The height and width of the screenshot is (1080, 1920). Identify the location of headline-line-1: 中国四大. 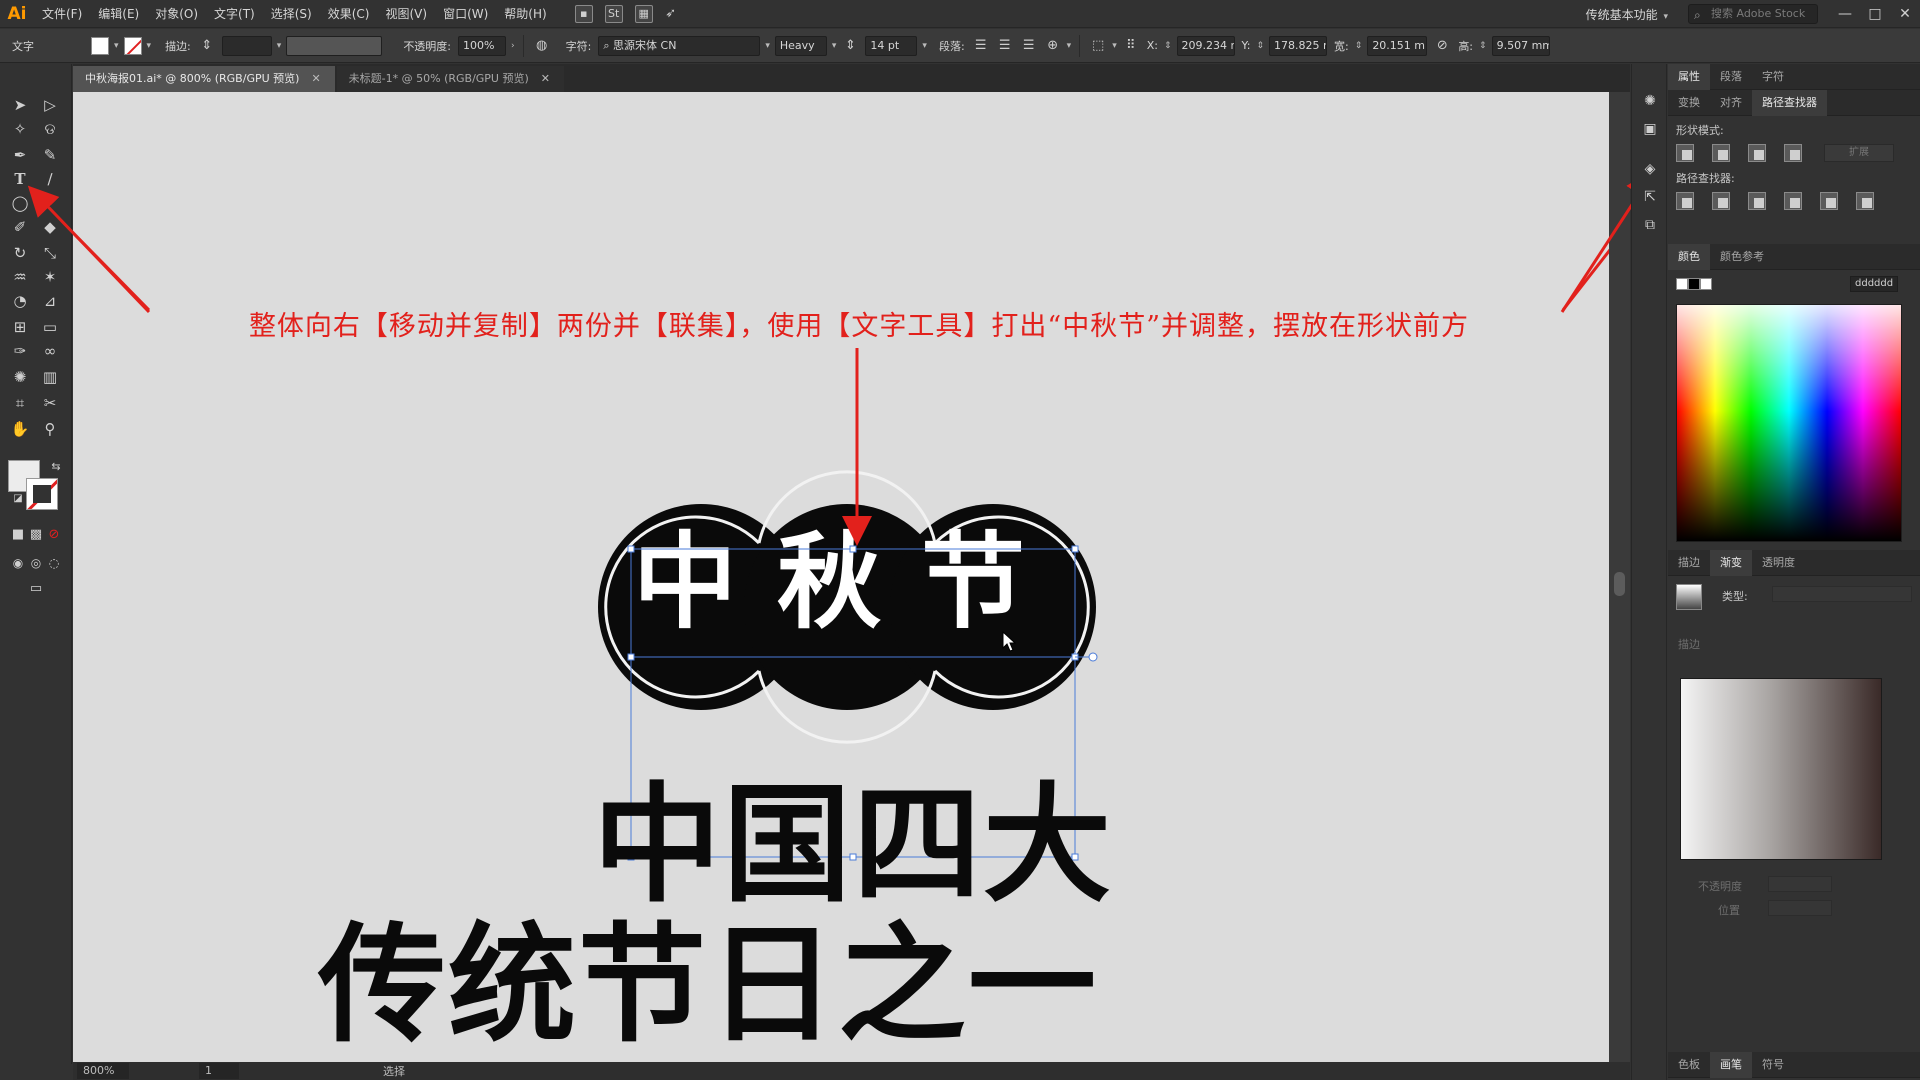
(853, 845).